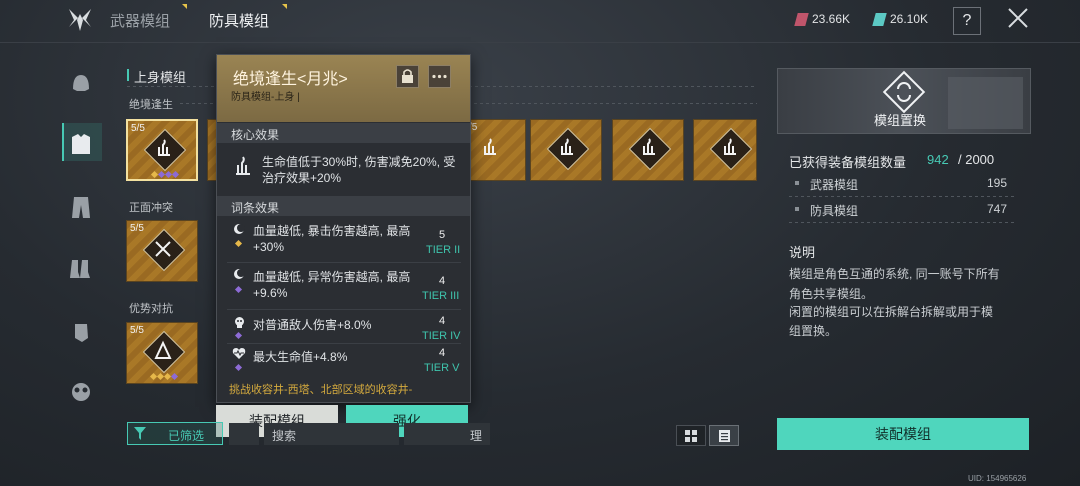 This screenshot has height=486, width=1080. What do you see at coordinates (331, 434) in the screenshot?
I see `search-input: 搜索` at bounding box center [331, 434].